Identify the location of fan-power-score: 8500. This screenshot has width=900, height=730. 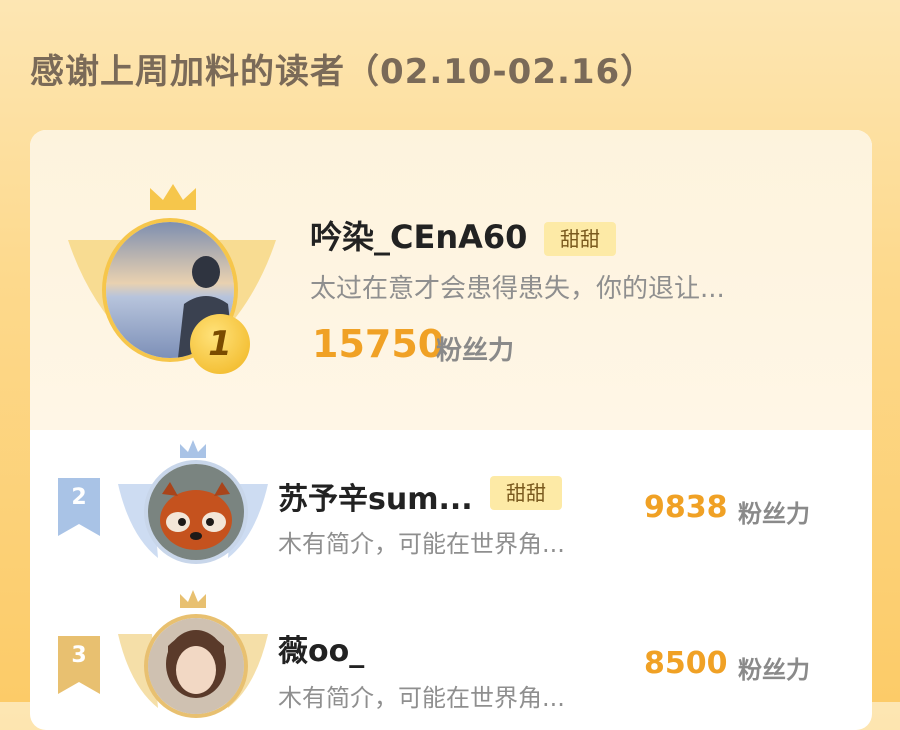
(686, 663).